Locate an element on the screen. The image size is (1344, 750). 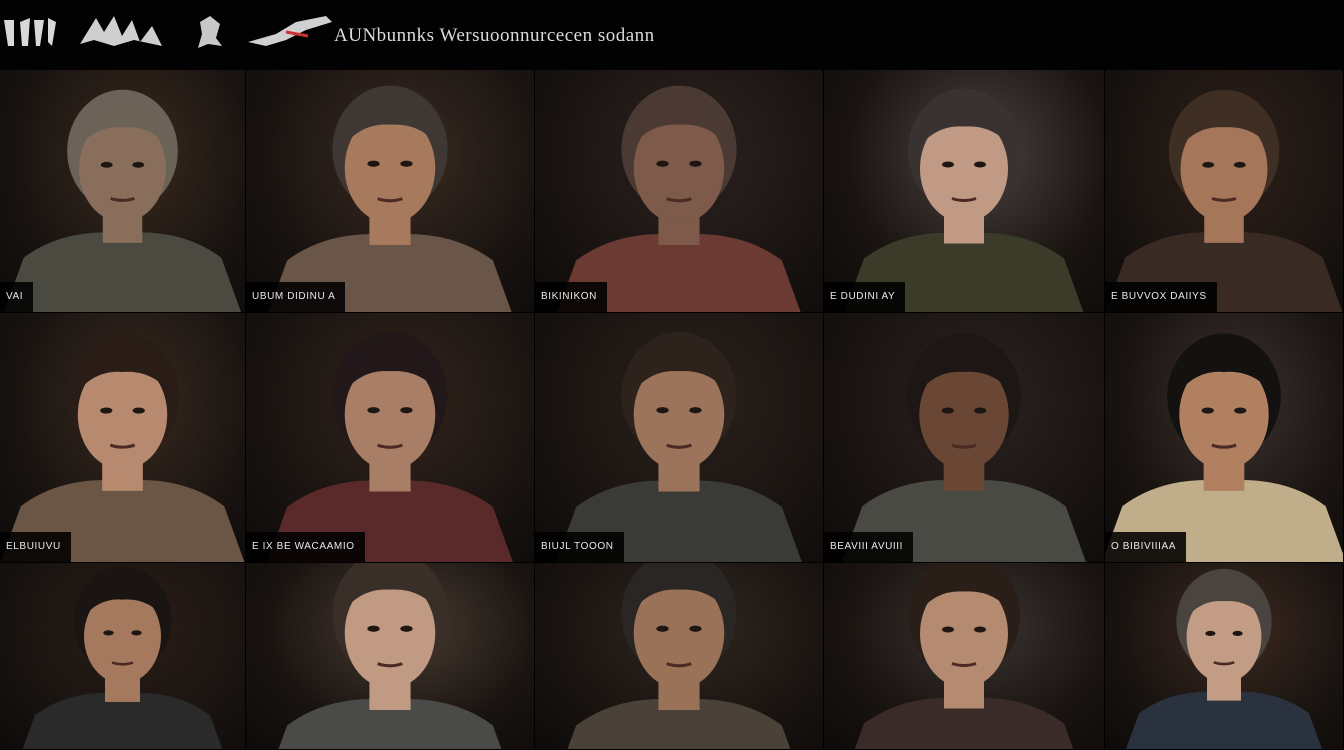
character-card: BIKINIKON is located at coordinates (679, 191).